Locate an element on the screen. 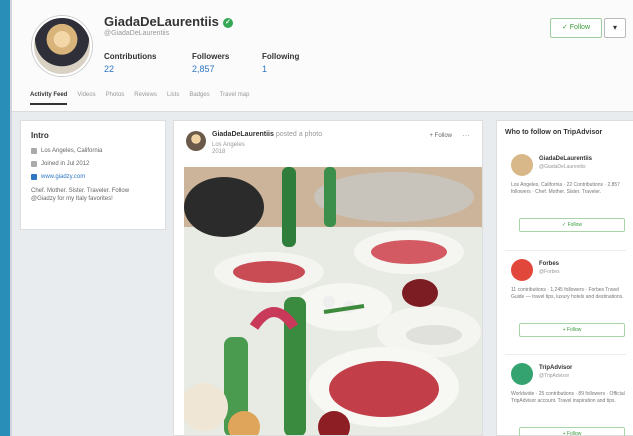 Image resolution: width=633 pixels, height=436 pixels. profile-handle: @GiadaDeLaurentiis is located at coordinates (137, 33).